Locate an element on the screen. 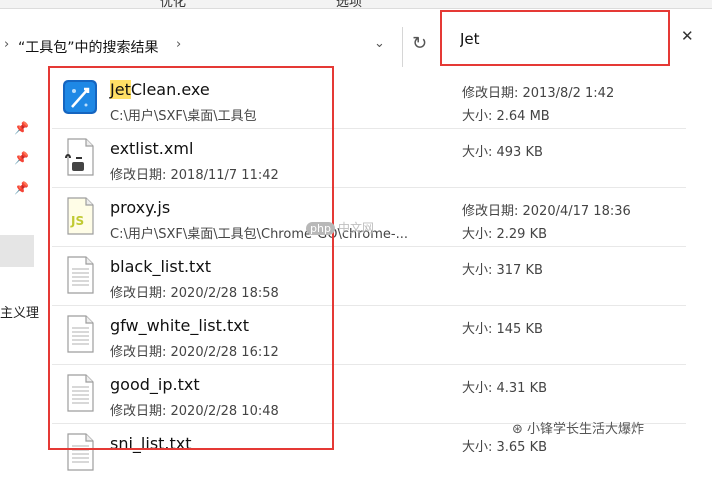 This screenshot has width=712, height=482. file-name: extlist.xml is located at coordinates (151, 148).